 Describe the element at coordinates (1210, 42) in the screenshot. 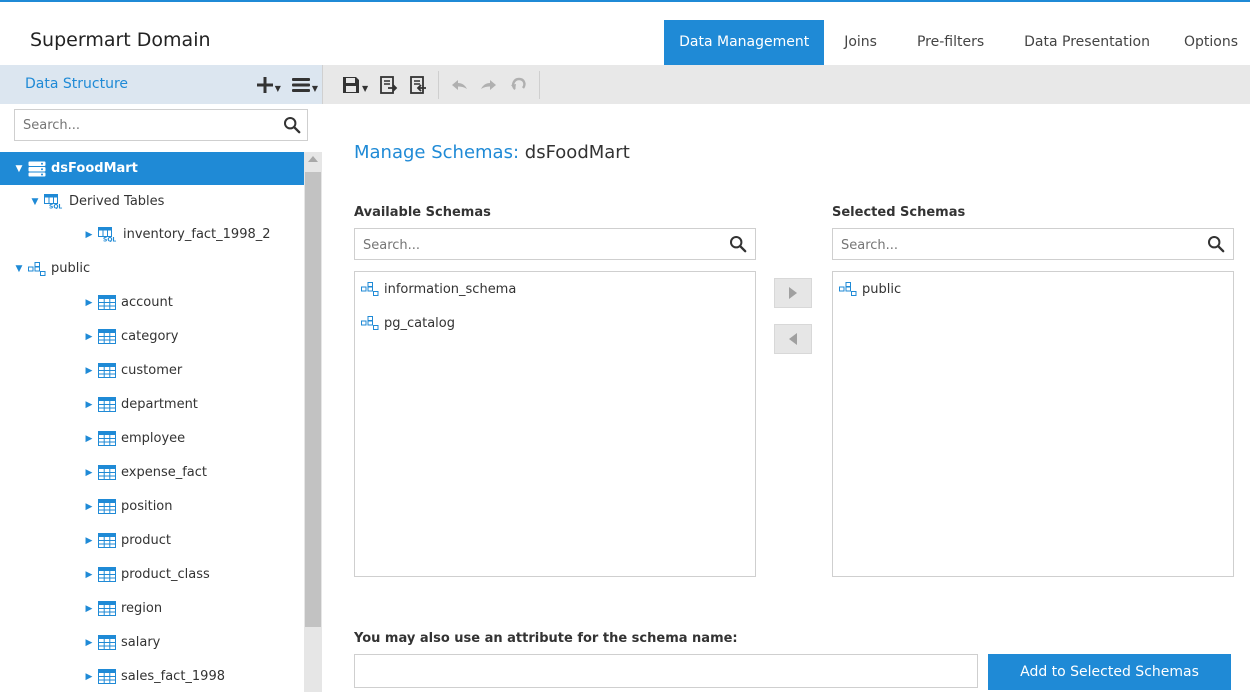

I see `tab-options: Options` at that location.